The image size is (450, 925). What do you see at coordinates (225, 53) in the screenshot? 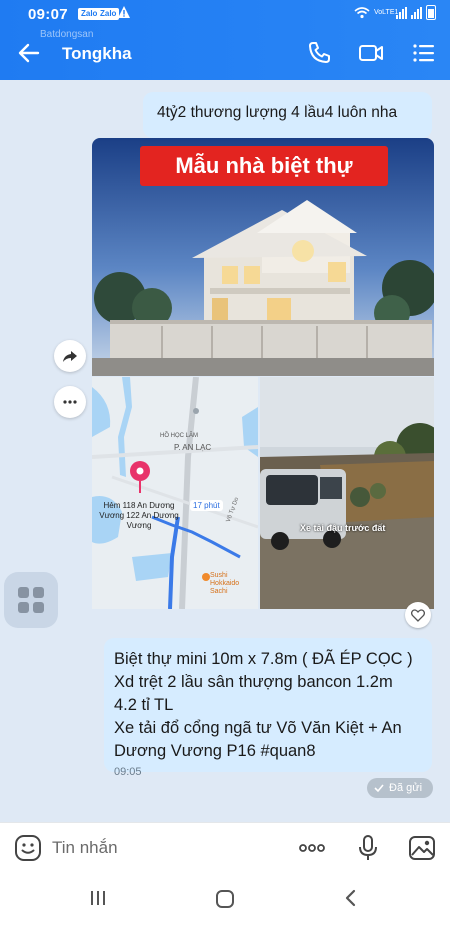
I see `nav-bar: Tongkha` at bounding box center [225, 53].